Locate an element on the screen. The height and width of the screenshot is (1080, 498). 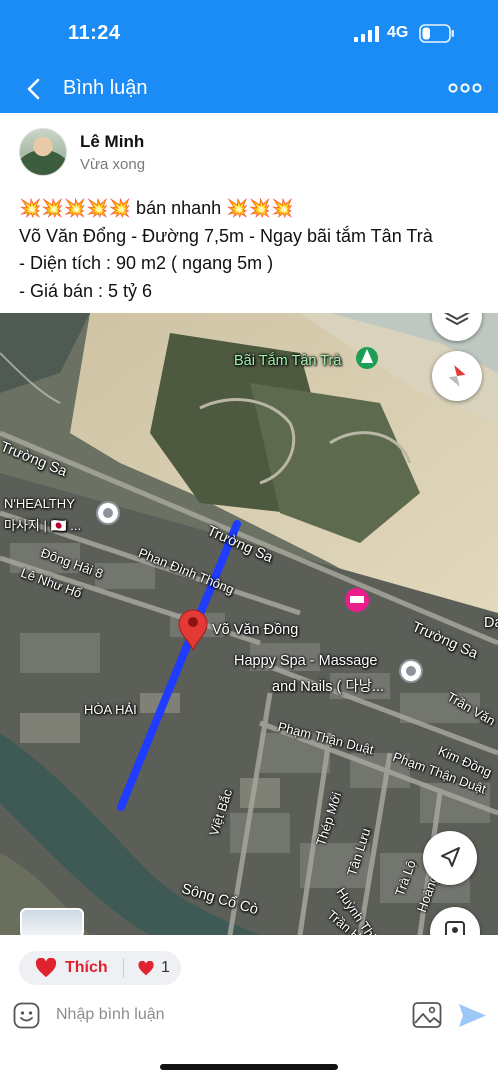
post-line: - Diện tích : 90 m2 ( ngang 5m ) is located at coordinates (146, 263).